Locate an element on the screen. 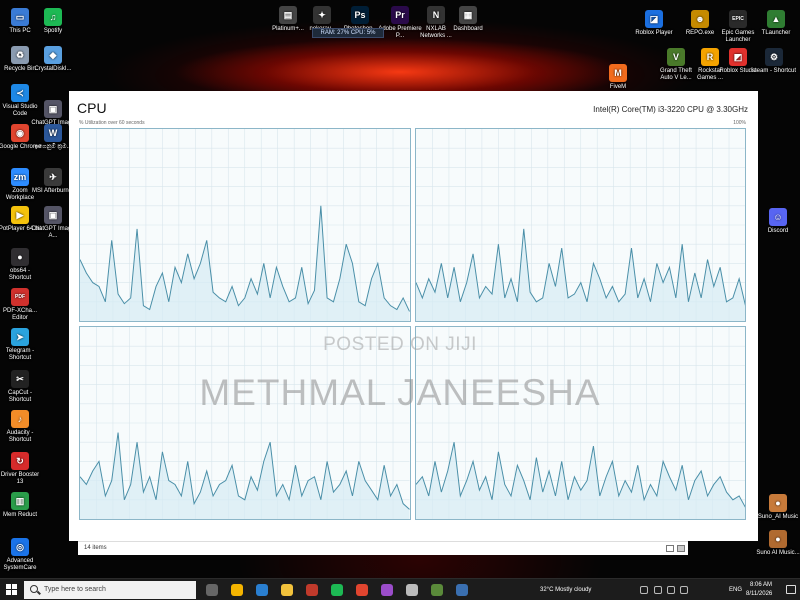  obs-icon: ● is located at coordinates (20, 257).